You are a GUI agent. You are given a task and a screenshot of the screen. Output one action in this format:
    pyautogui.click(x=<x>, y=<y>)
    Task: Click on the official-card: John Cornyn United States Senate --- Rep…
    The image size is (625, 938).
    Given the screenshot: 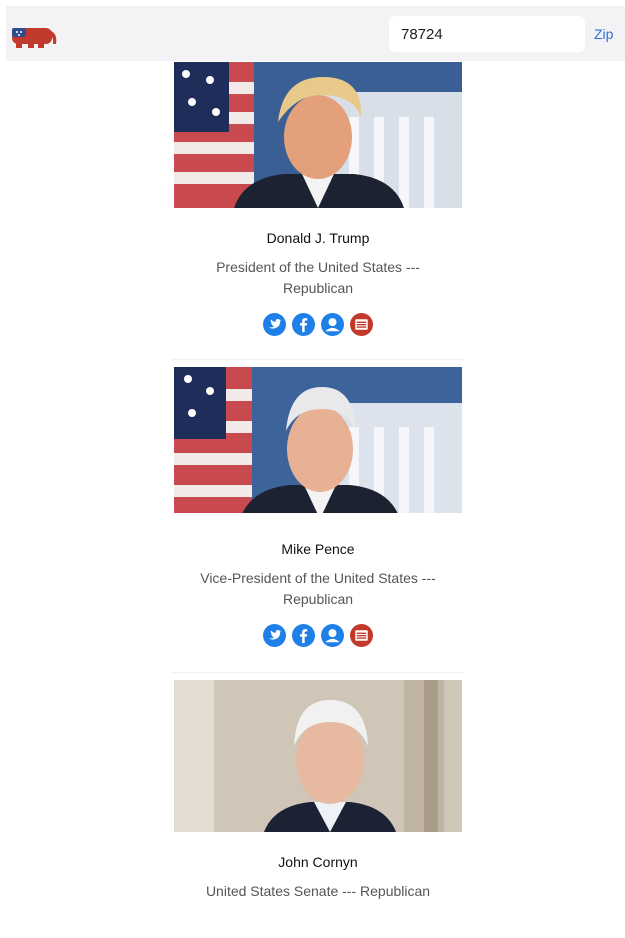 What is the action you would take?
    pyautogui.click(x=318, y=805)
    